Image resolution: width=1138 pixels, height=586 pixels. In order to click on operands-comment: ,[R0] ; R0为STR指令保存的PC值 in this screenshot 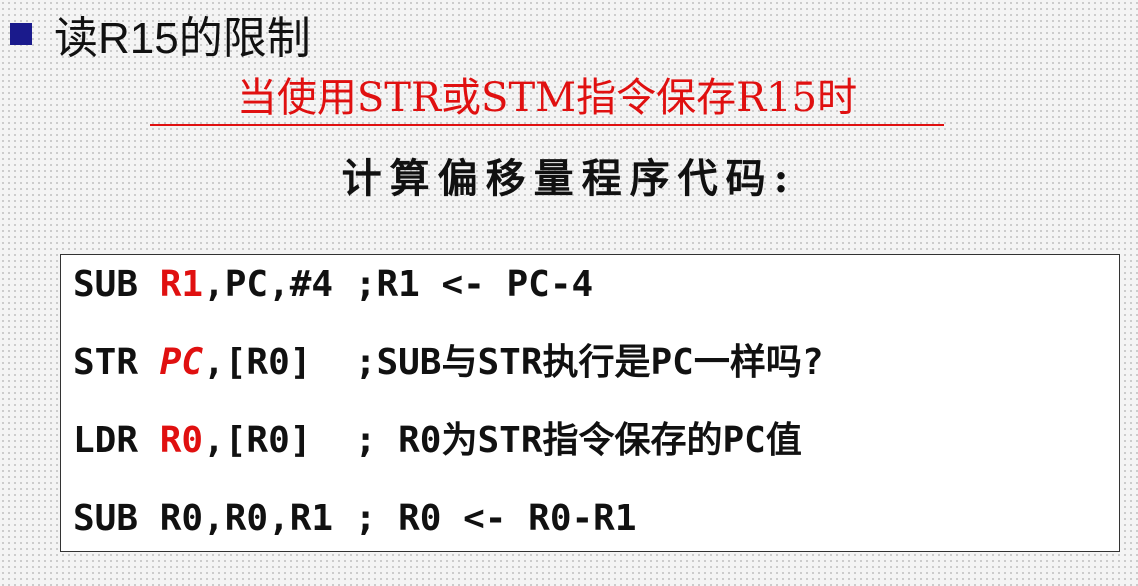, I will do `click(502, 440)`.